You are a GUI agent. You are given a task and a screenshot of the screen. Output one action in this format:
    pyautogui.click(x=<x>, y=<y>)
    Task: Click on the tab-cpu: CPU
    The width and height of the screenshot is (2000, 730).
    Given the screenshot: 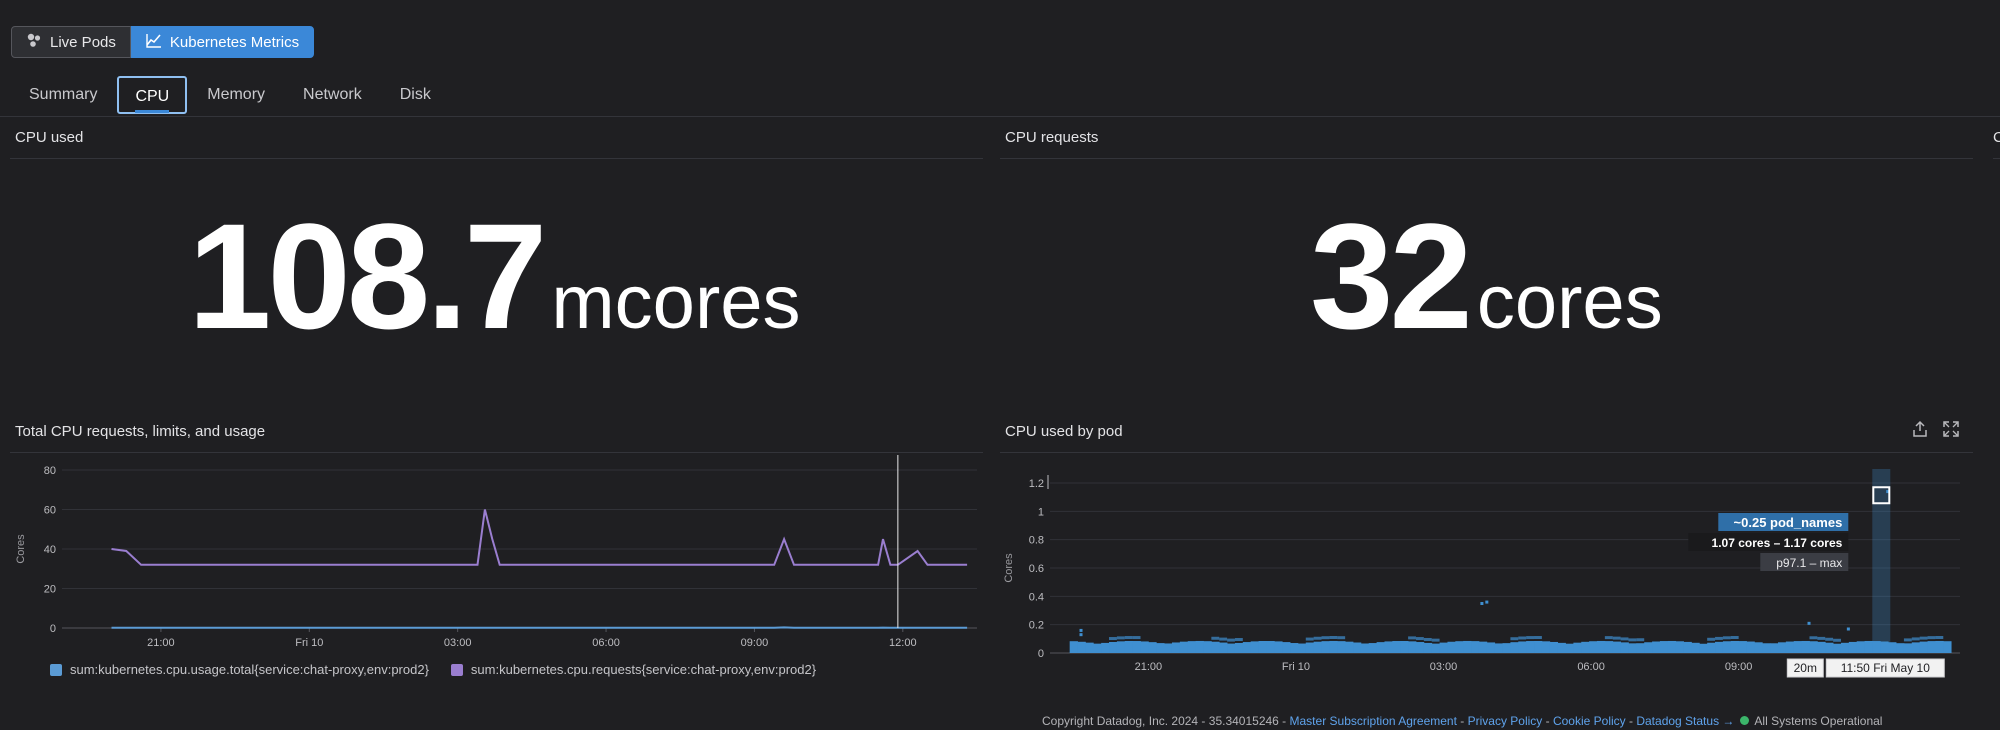 What is the action you would take?
    pyautogui.click(x=152, y=95)
    